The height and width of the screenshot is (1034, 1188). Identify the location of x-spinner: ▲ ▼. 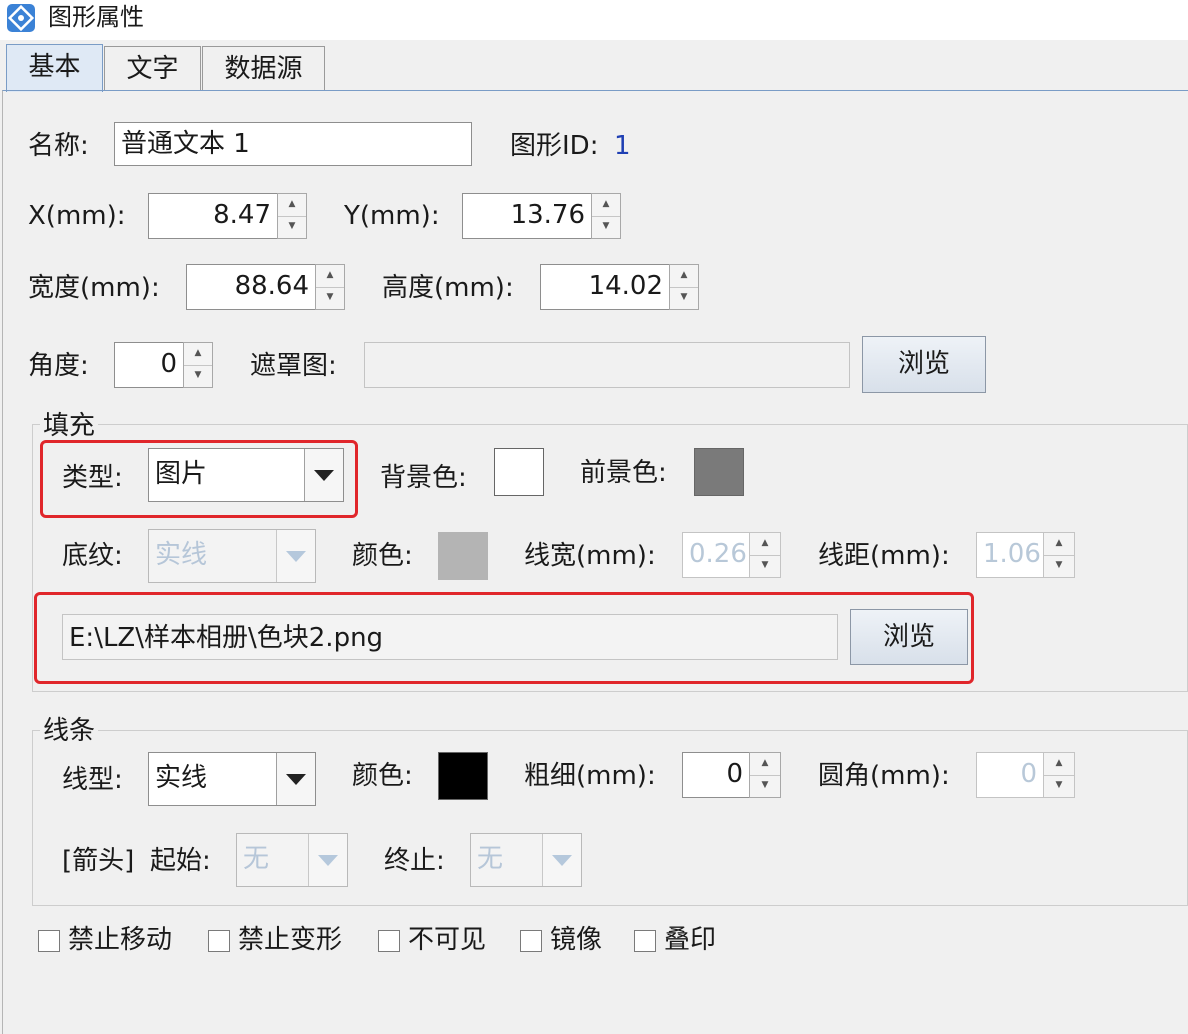
(292, 216).